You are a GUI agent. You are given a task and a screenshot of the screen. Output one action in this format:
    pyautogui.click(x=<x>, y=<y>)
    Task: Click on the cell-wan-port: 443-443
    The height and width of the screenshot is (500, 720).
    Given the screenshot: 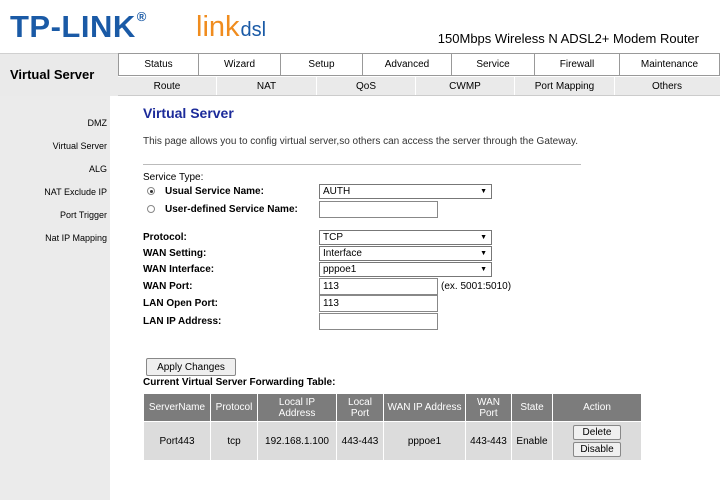 What is the action you would take?
    pyautogui.click(x=488, y=441)
    